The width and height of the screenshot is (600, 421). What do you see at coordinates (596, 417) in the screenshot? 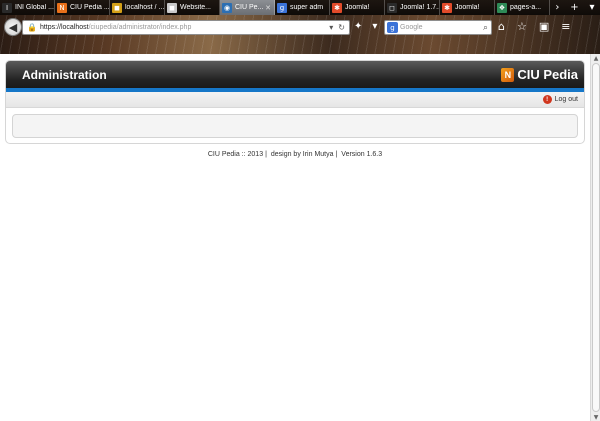
I see `scroll-down-icon: ▼` at bounding box center [596, 417].